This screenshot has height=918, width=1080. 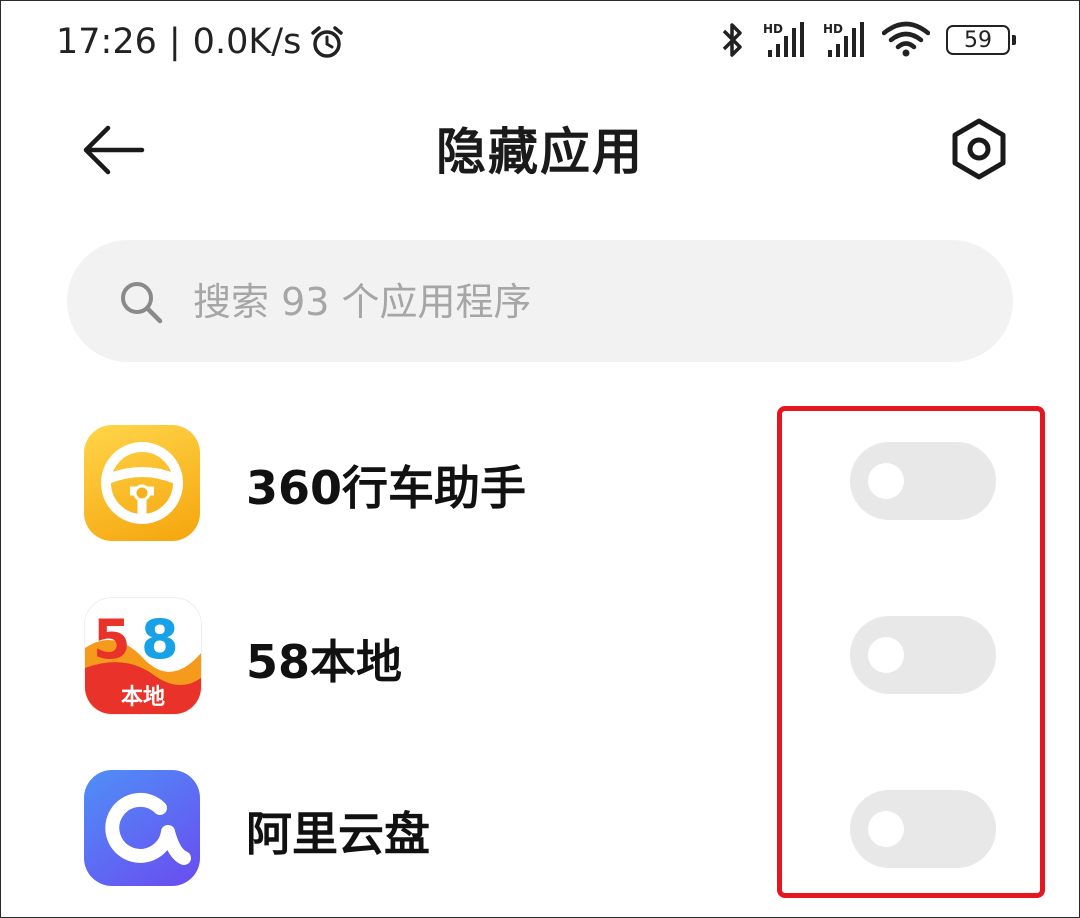 What do you see at coordinates (338, 834) in the screenshot?
I see `app-name: 阿里云盘` at bounding box center [338, 834].